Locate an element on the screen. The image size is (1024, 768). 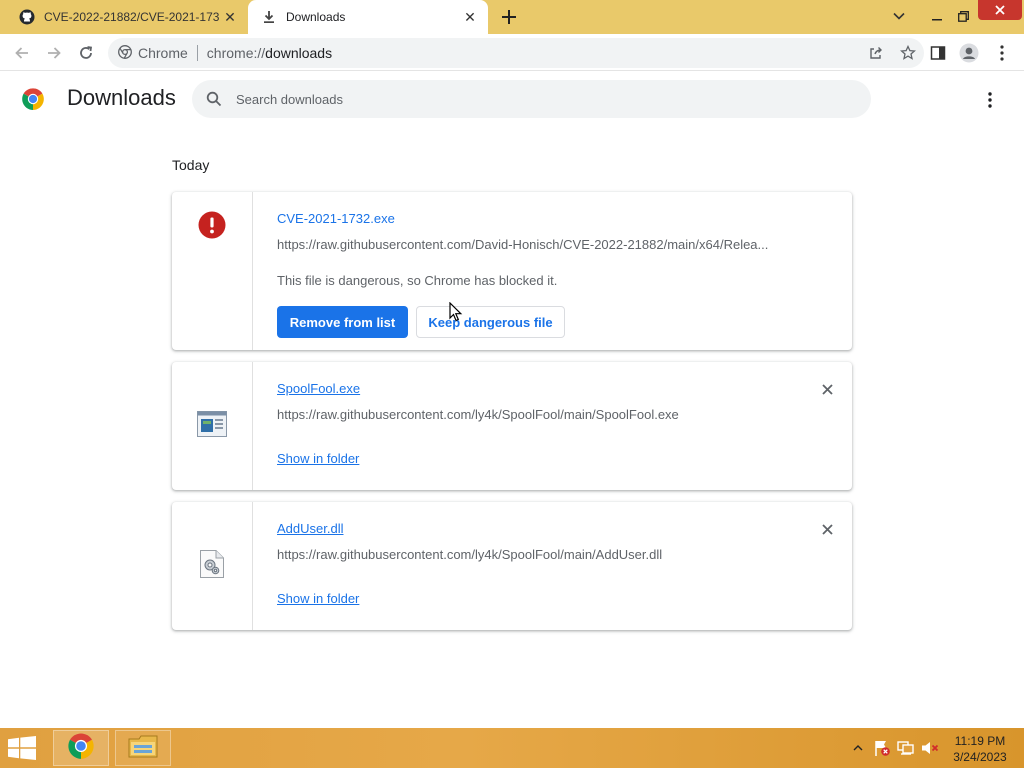
file-explorer-icon is located at coordinates (143, 748).